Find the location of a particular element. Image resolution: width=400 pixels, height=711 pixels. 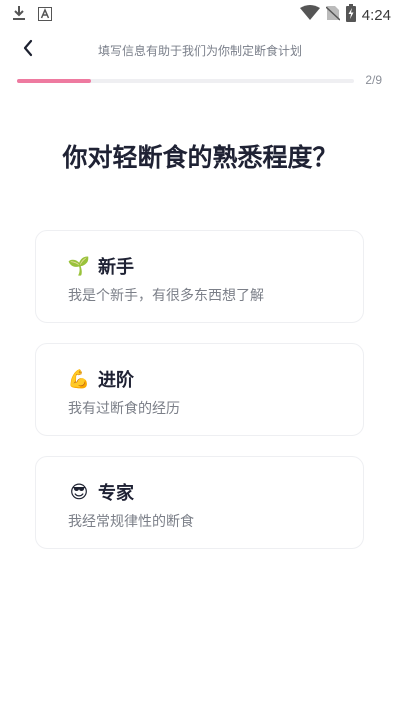

option-intermediate: 💪 进阶 我有过断食的经历 is located at coordinates (199, 389).